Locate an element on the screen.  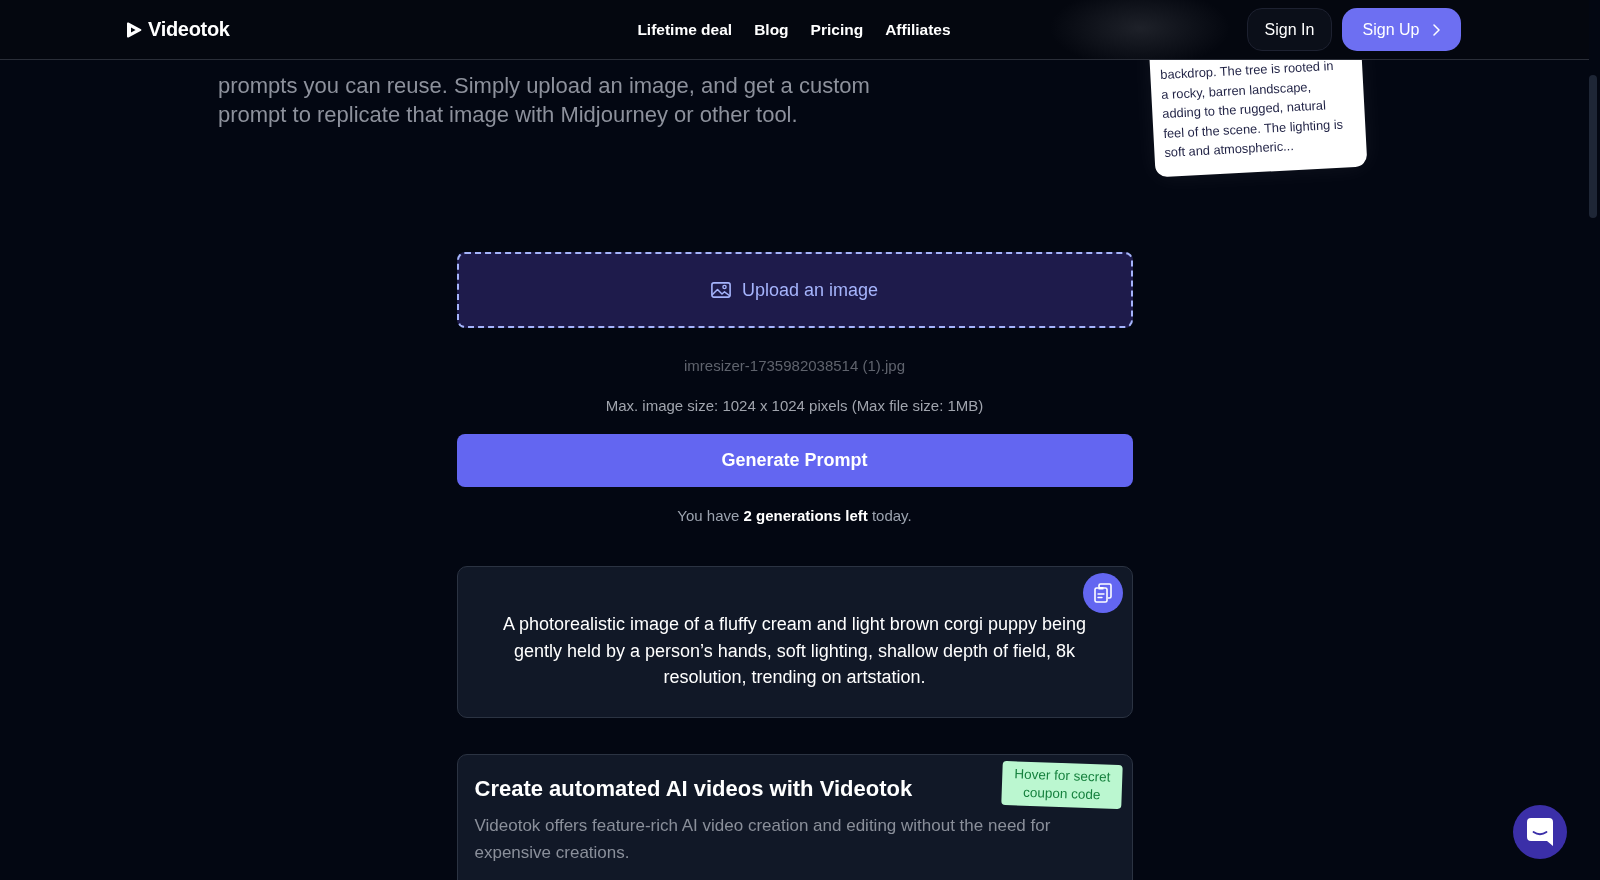
nav-link: Blog is located at coordinates (771, 29).